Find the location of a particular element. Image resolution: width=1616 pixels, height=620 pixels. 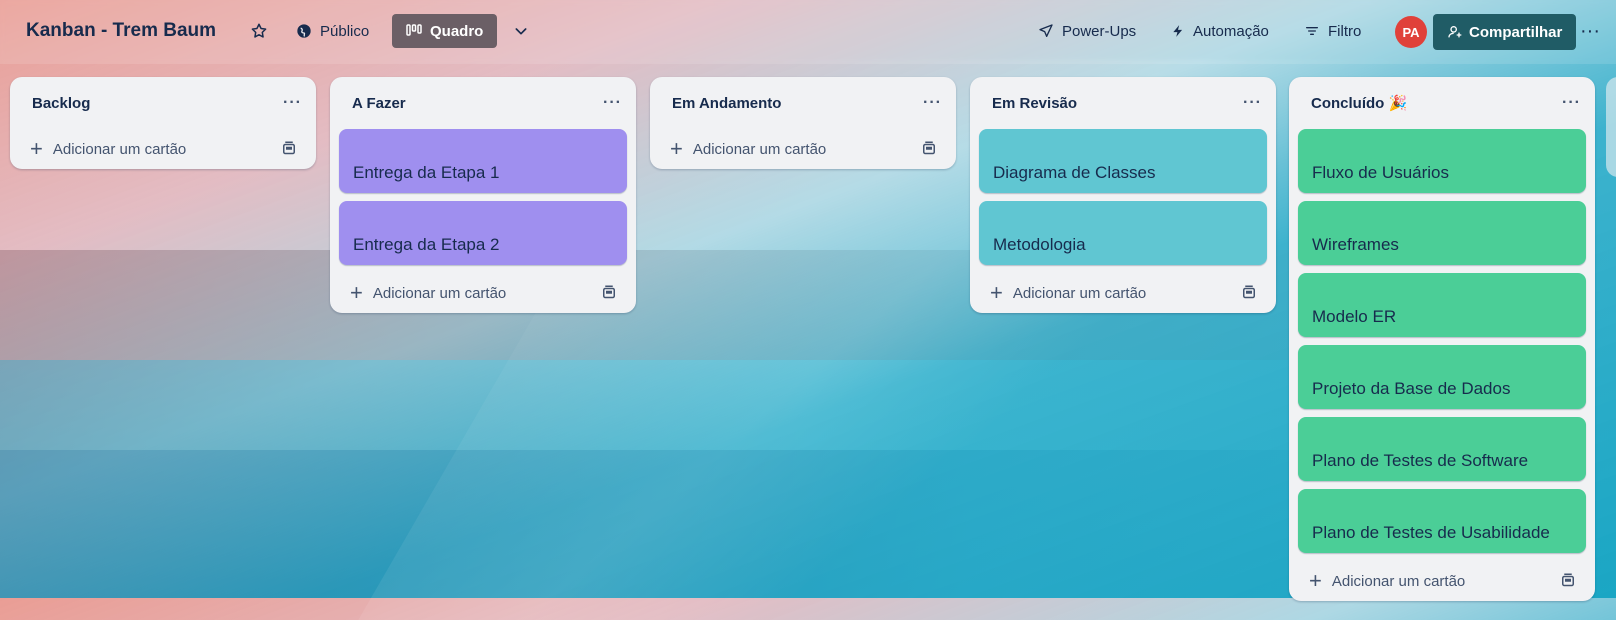

board-view-icon is located at coordinates (414, 30).